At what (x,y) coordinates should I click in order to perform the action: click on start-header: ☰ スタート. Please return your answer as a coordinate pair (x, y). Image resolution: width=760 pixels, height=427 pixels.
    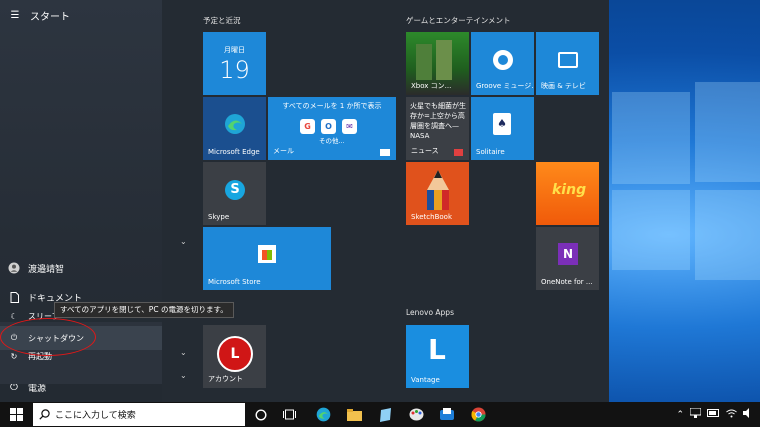
    Looking at the image, I should click on (35, 15).